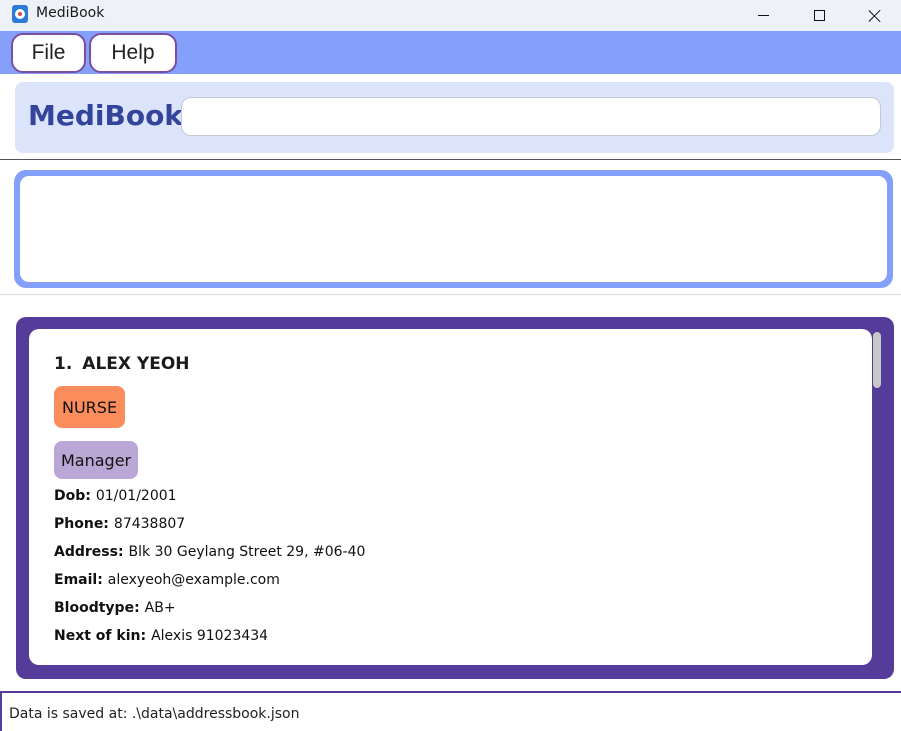 The width and height of the screenshot is (901, 731). I want to click on dob-value: 01/01/2001, so click(136, 496).